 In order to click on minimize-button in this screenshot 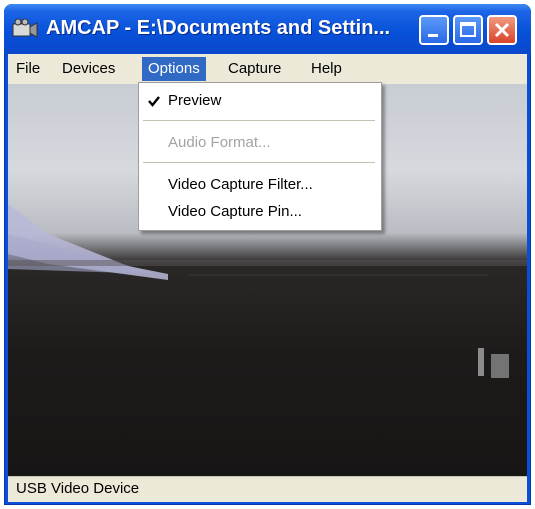, I will do `click(434, 30)`.